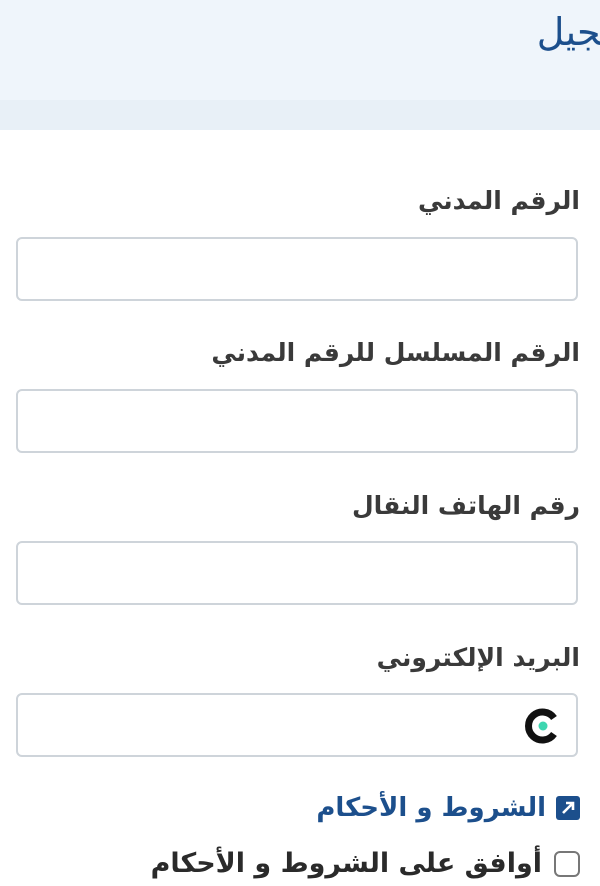 The width and height of the screenshot is (600, 886). What do you see at coordinates (498, 200) in the screenshot?
I see `civil-id-label: الرقم المدني` at bounding box center [498, 200].